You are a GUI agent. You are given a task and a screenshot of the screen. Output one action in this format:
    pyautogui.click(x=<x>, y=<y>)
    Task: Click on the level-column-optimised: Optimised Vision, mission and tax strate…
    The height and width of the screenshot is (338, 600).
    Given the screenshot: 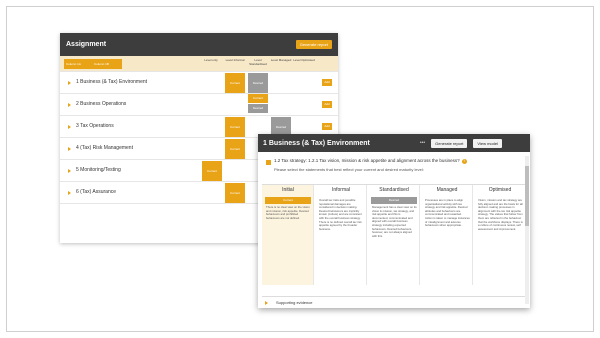 What is the action you would take?
    pyautogui.click(x=500, y=235)
    